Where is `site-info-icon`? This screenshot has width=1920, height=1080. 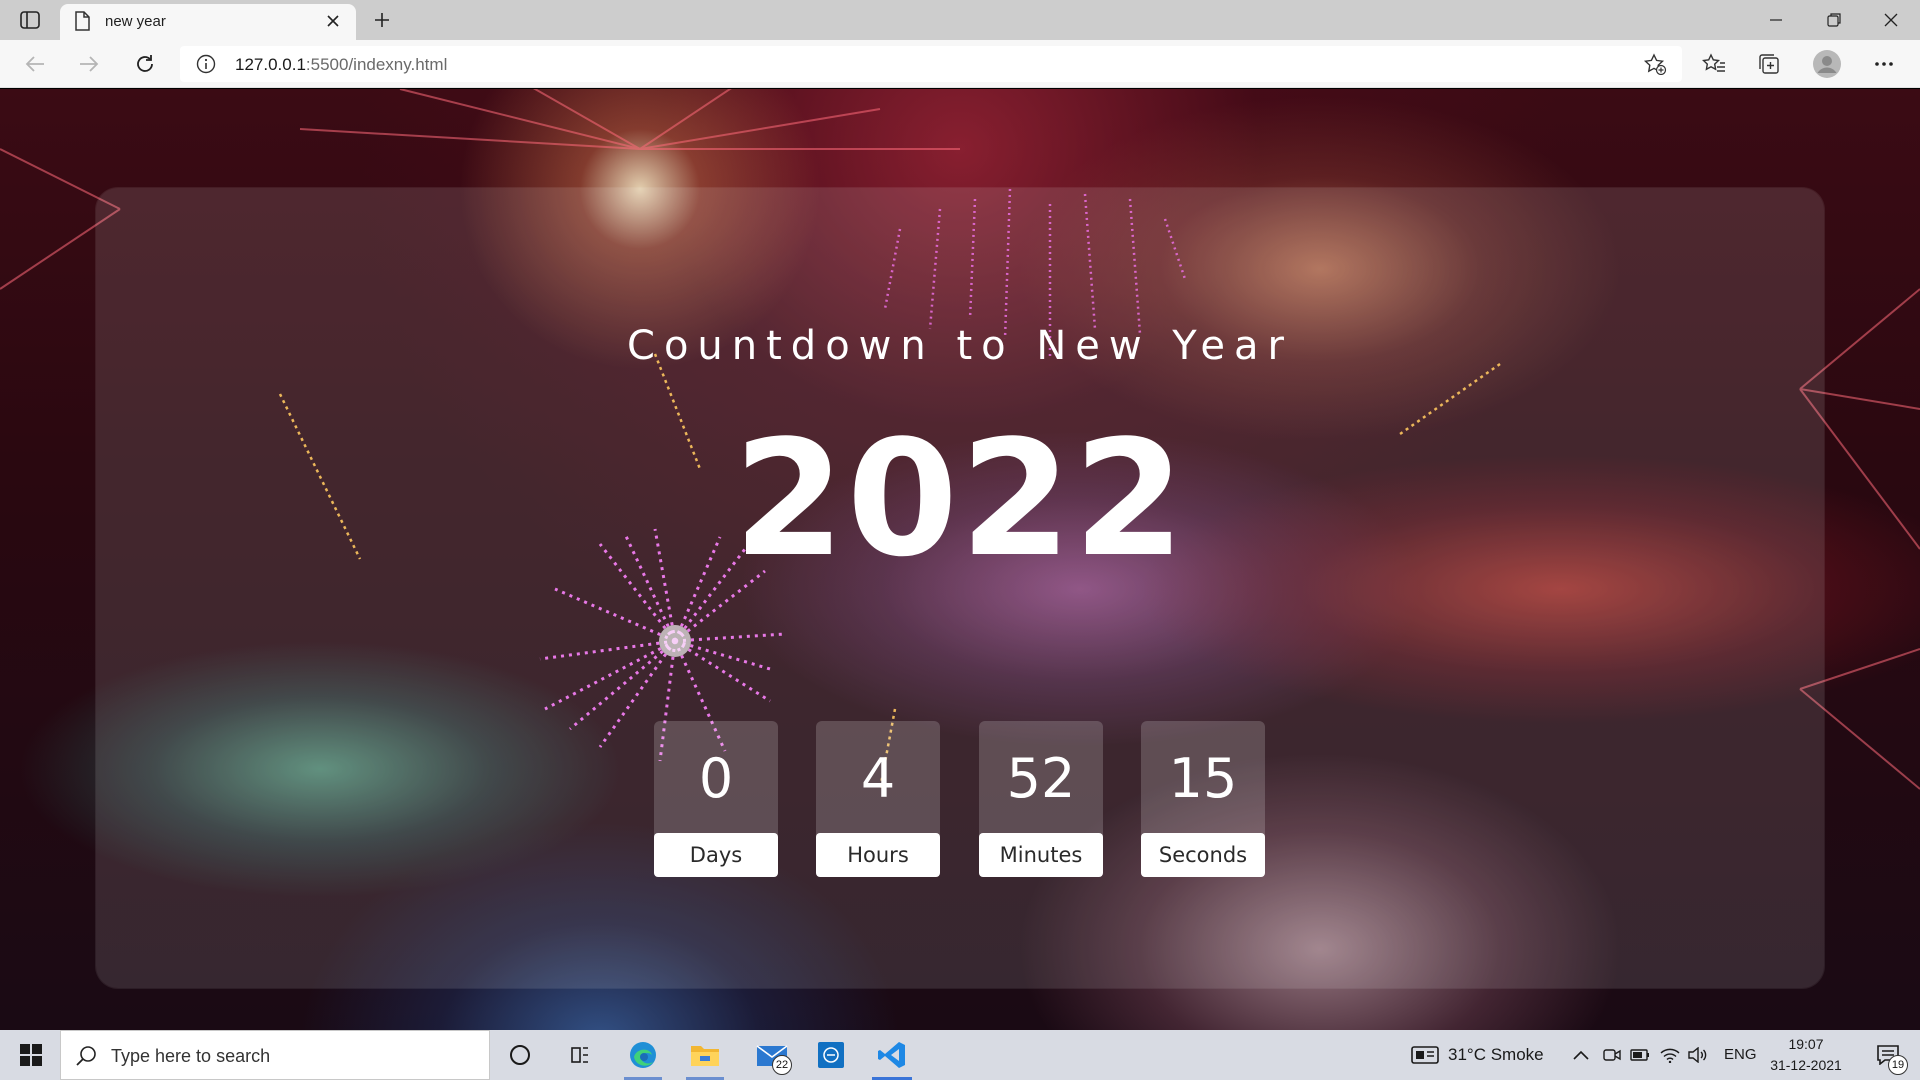 site-info-icon is located at coordinates (206, 66).